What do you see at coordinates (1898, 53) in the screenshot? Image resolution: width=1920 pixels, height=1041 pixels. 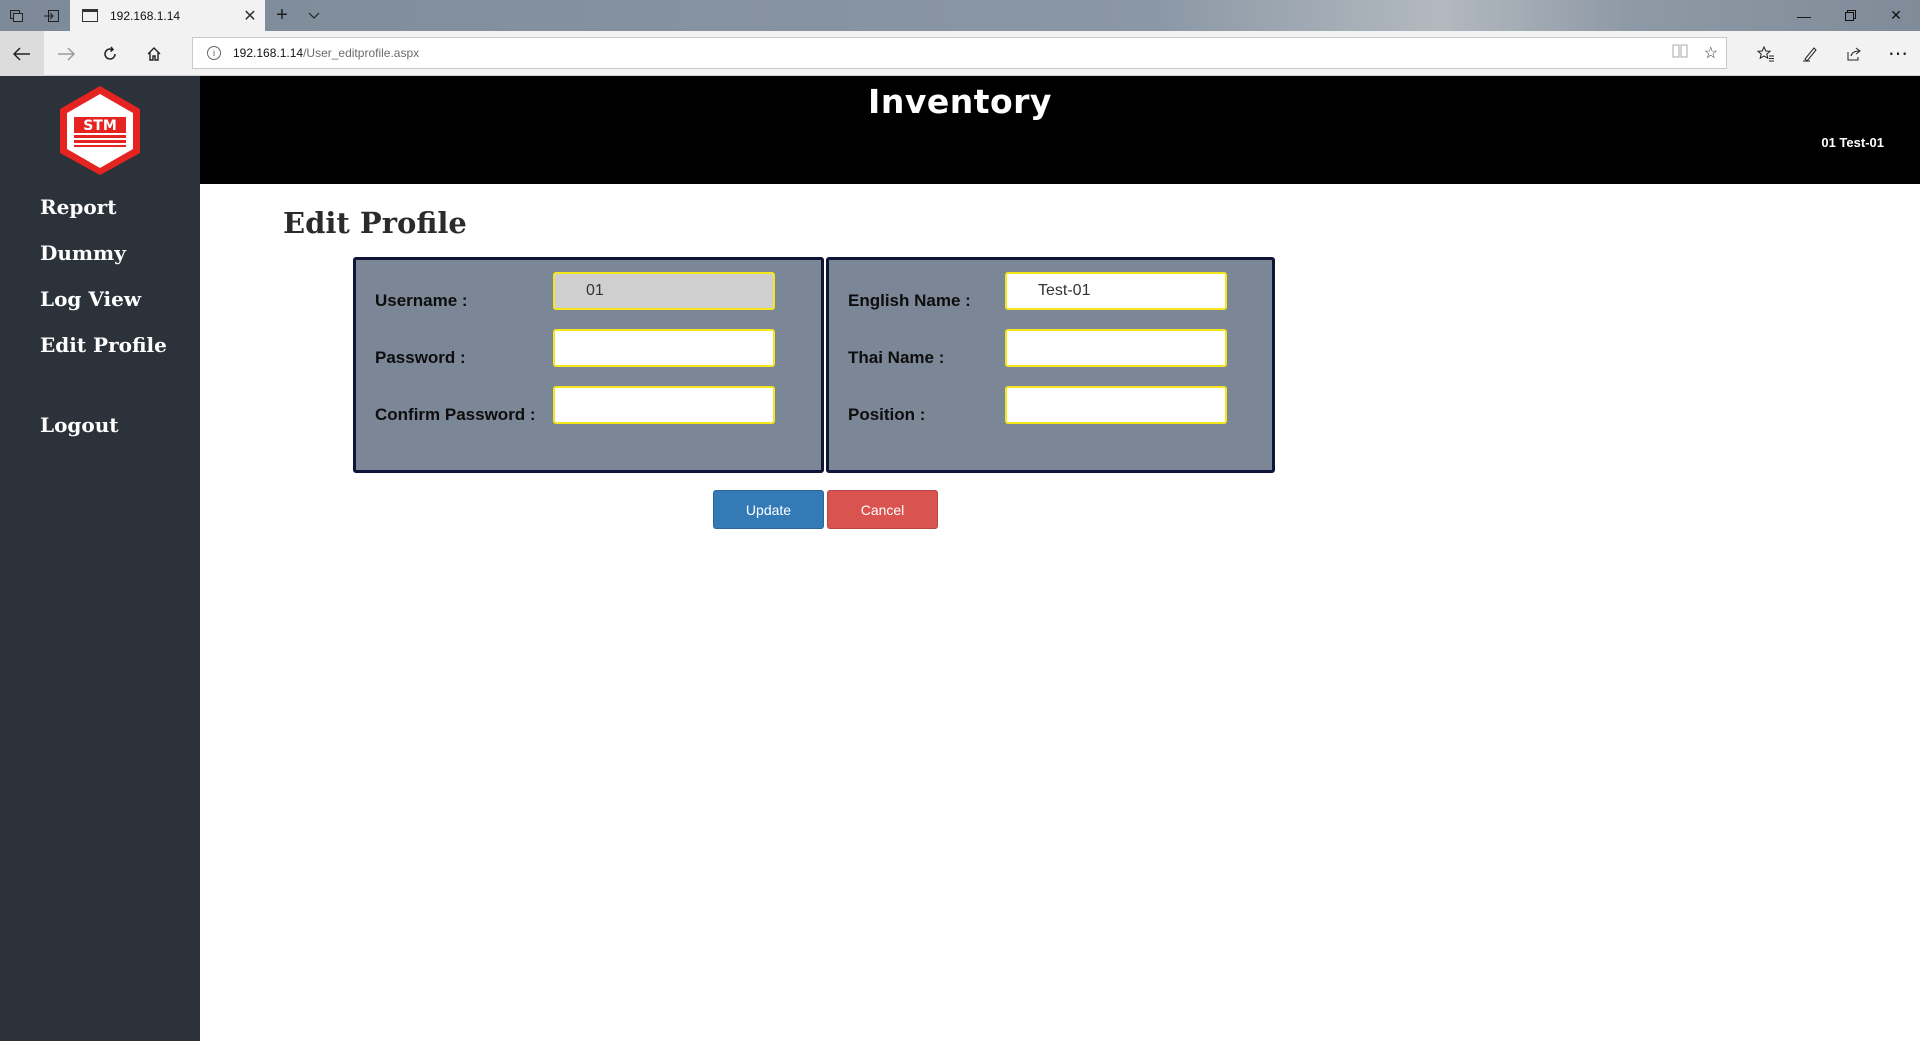 I see `more-icon: ⋯` at bounding box center [1898, 53].